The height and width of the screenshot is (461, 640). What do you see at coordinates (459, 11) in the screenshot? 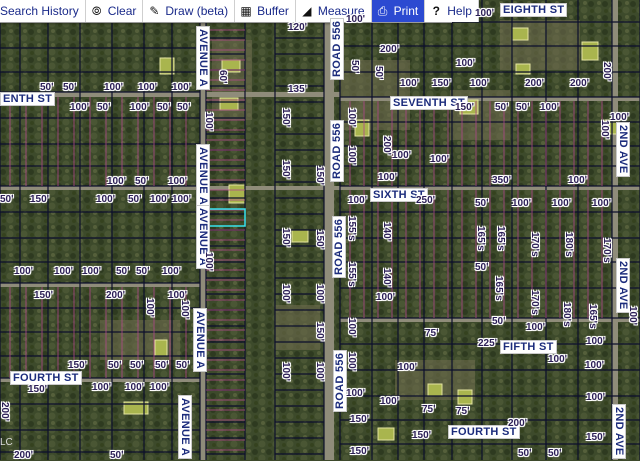
I see `help-label: Help` at bounding box center [459, 11].